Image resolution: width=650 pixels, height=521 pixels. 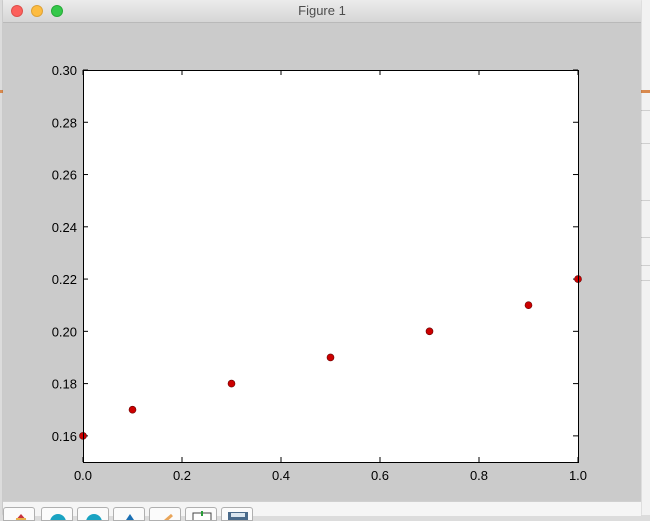 I want to click on y-tick-label: 0.22, so click(x=64, y=279).